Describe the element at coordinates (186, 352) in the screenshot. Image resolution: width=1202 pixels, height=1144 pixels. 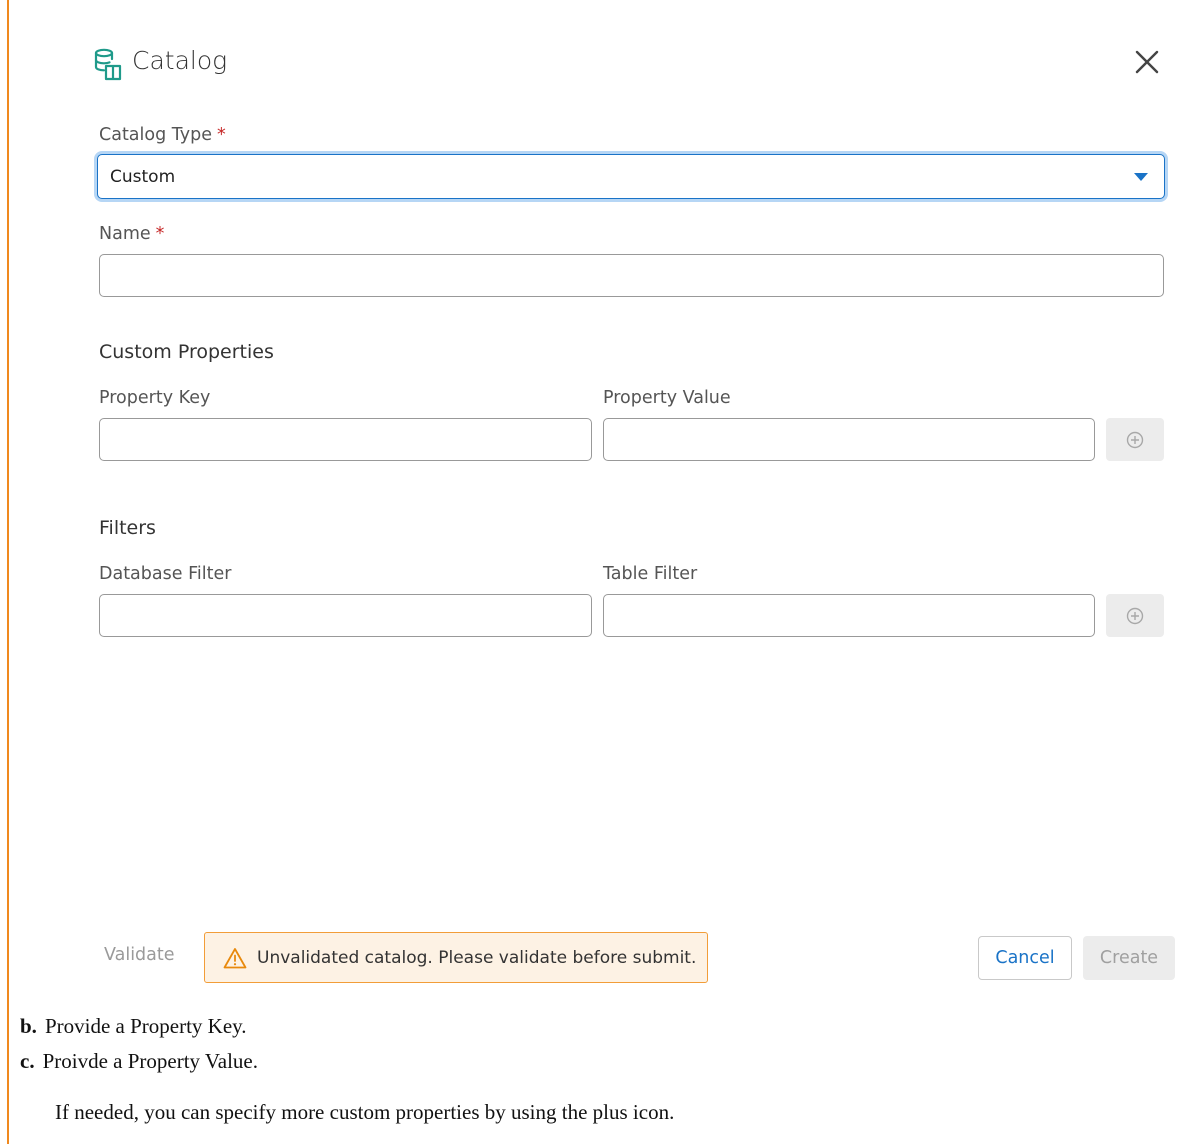
I see `custom-properties-title: Custom Properties` at that location.